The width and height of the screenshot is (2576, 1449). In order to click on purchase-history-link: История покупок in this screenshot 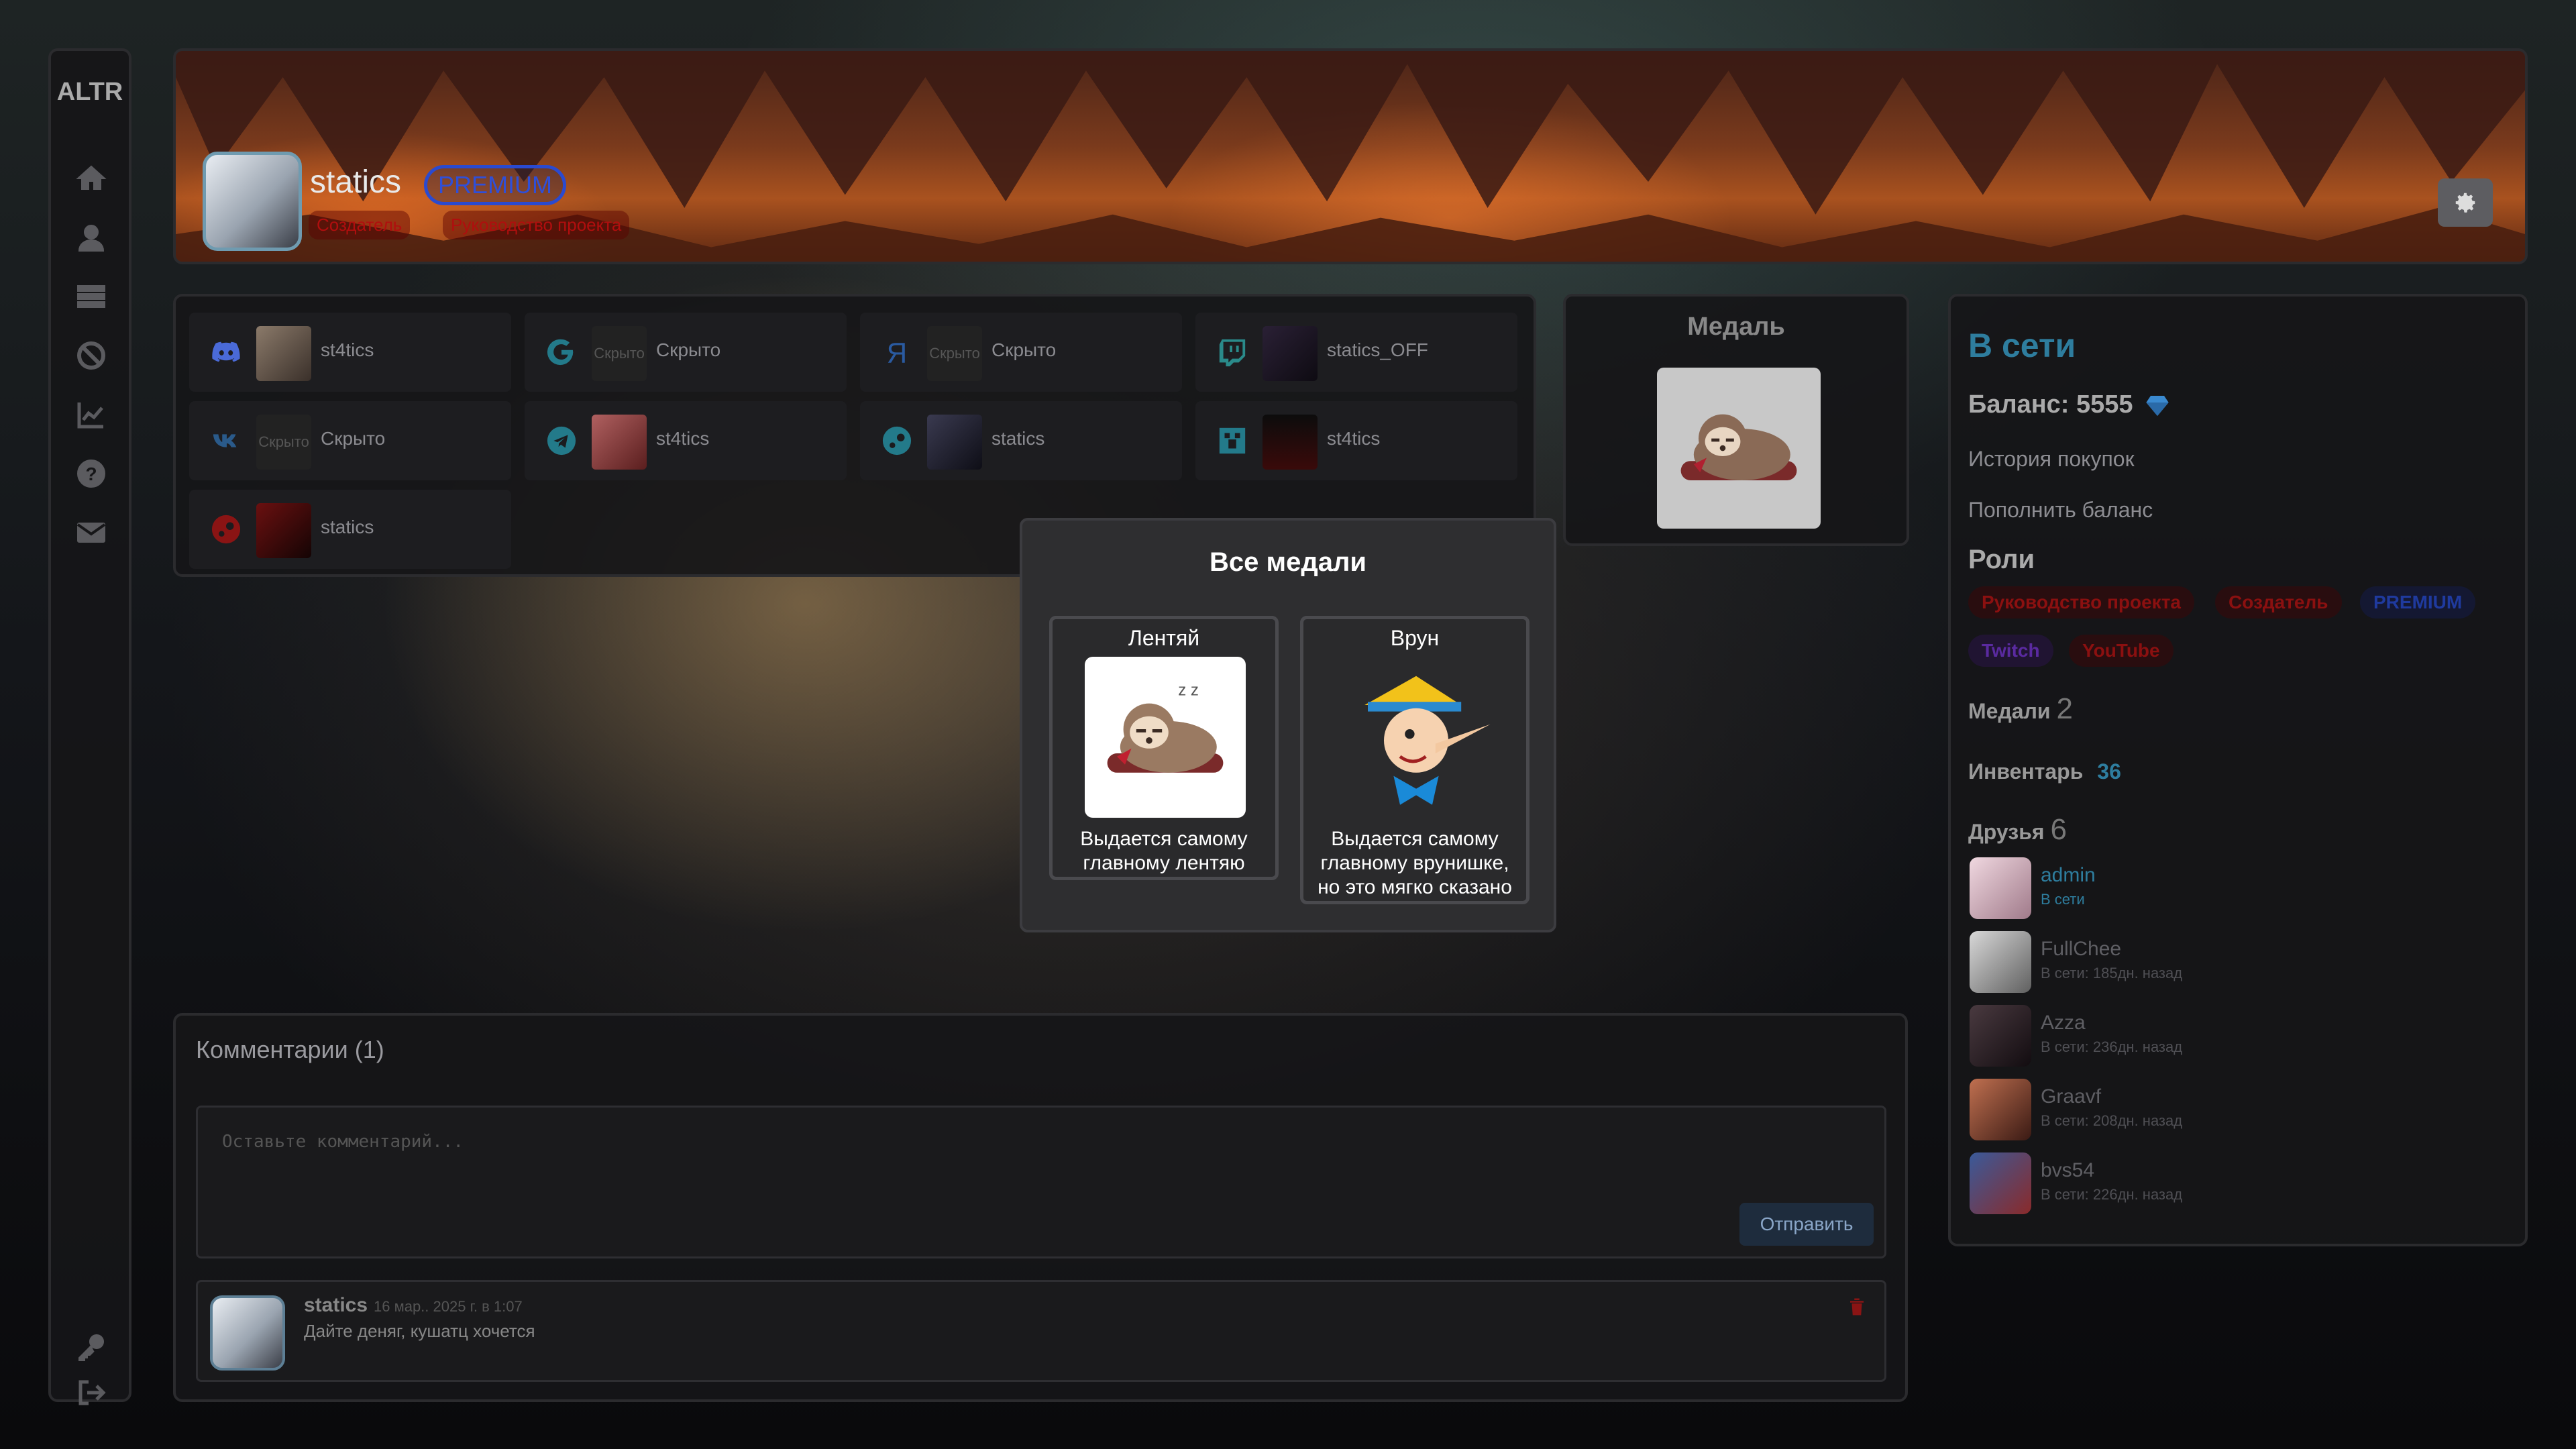, I will do `click(2051, 459)`.